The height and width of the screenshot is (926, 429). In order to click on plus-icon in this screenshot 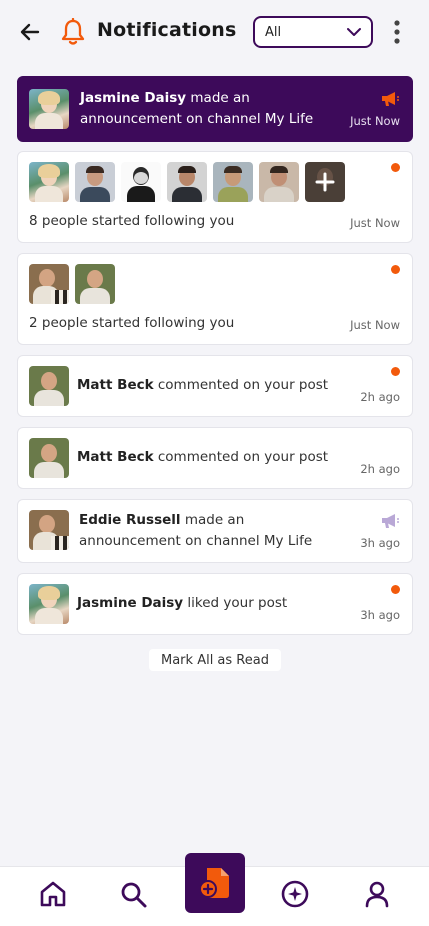, I will do `click(325, 182)`.